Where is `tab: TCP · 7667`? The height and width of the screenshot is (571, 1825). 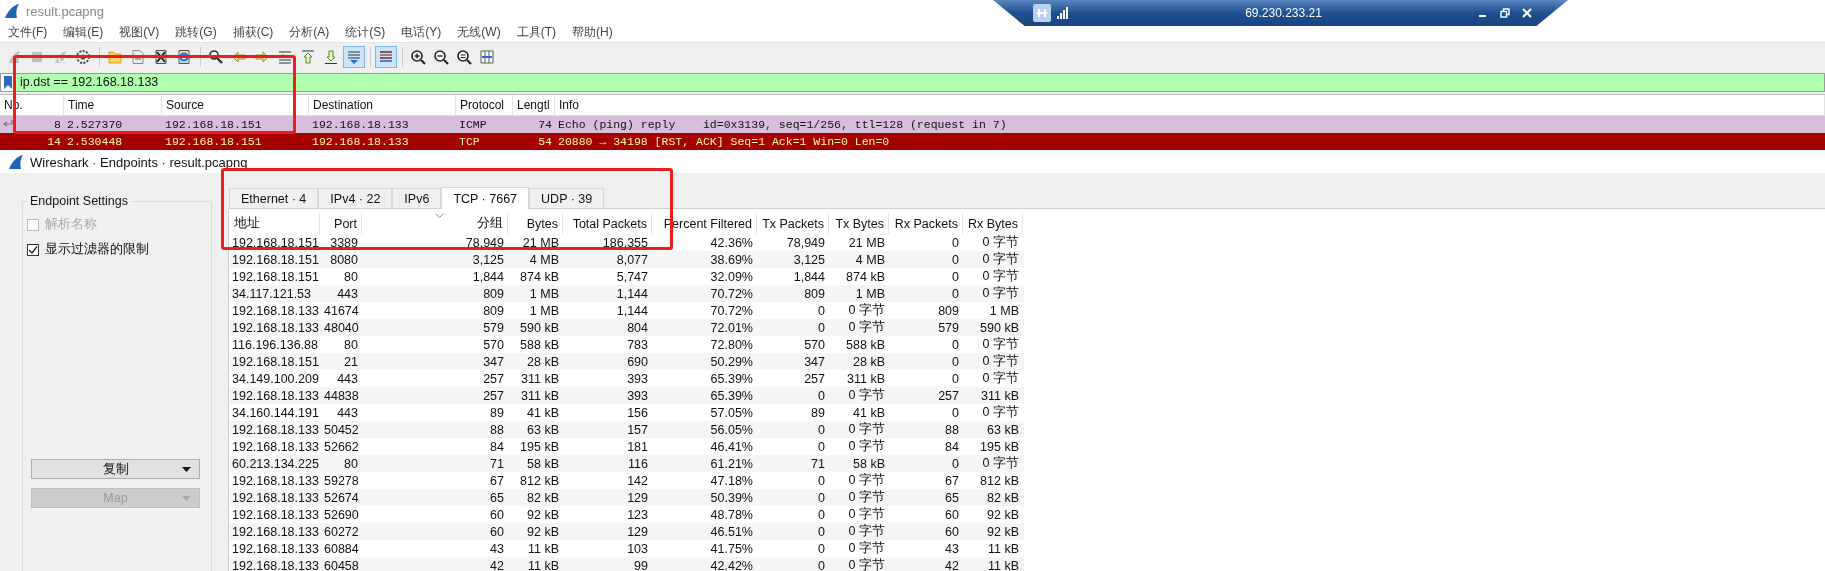 tab: TCP · 7667 is located at coordinates (485, 198).